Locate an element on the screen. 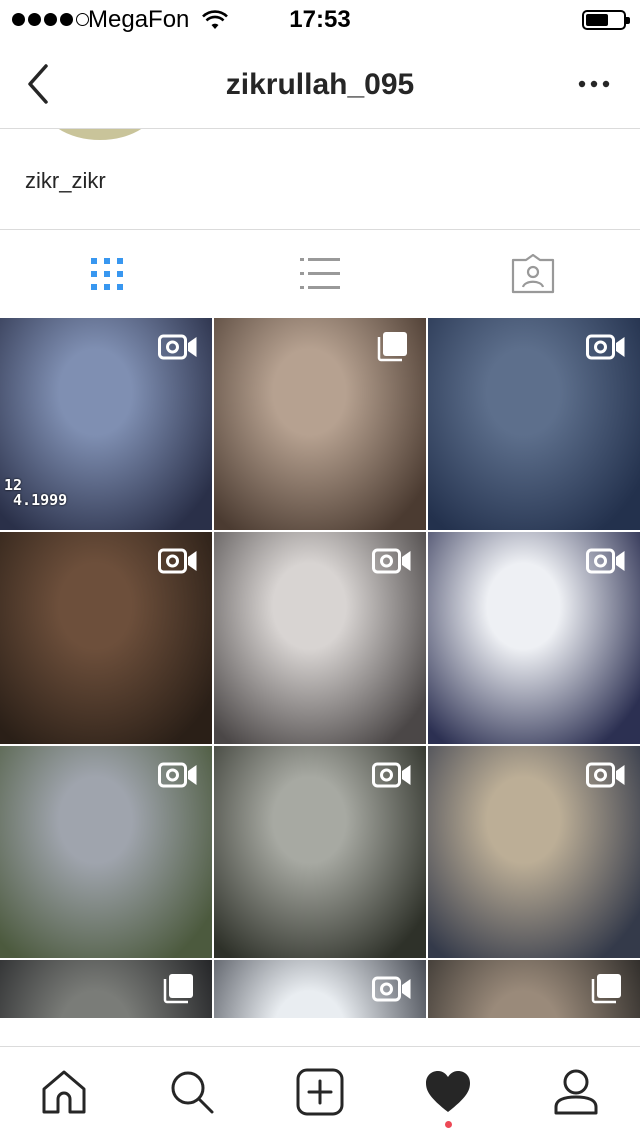 The height and width of the screenshot is (1137, 640). search-icon is located at coordinates (192, 1092).